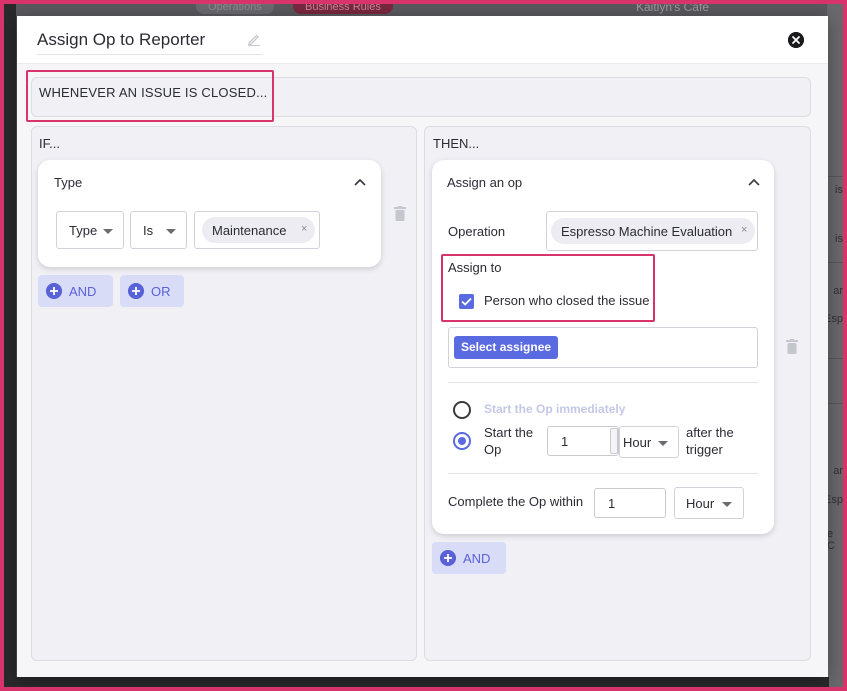 This screenshot has width=847, height=691. What do you see at coordinates (462, 441) in the screenshot?
I see `start-delay-radio` at bounding box center [462, 441].